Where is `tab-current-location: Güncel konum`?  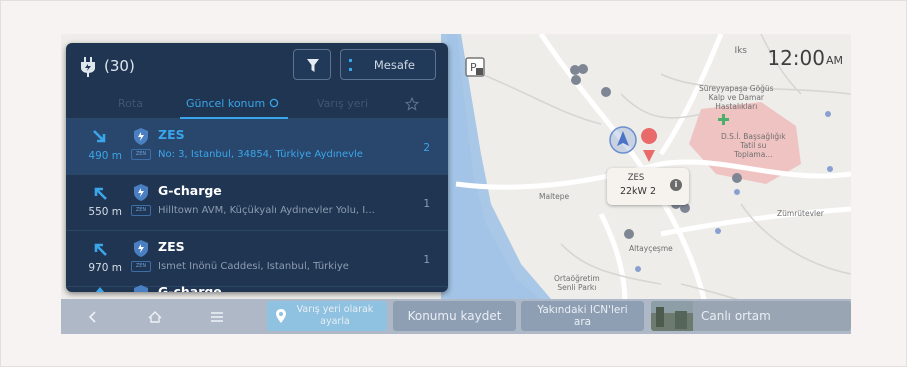 tab-current-location: Güncel konum is located at coordinates (232, 103).